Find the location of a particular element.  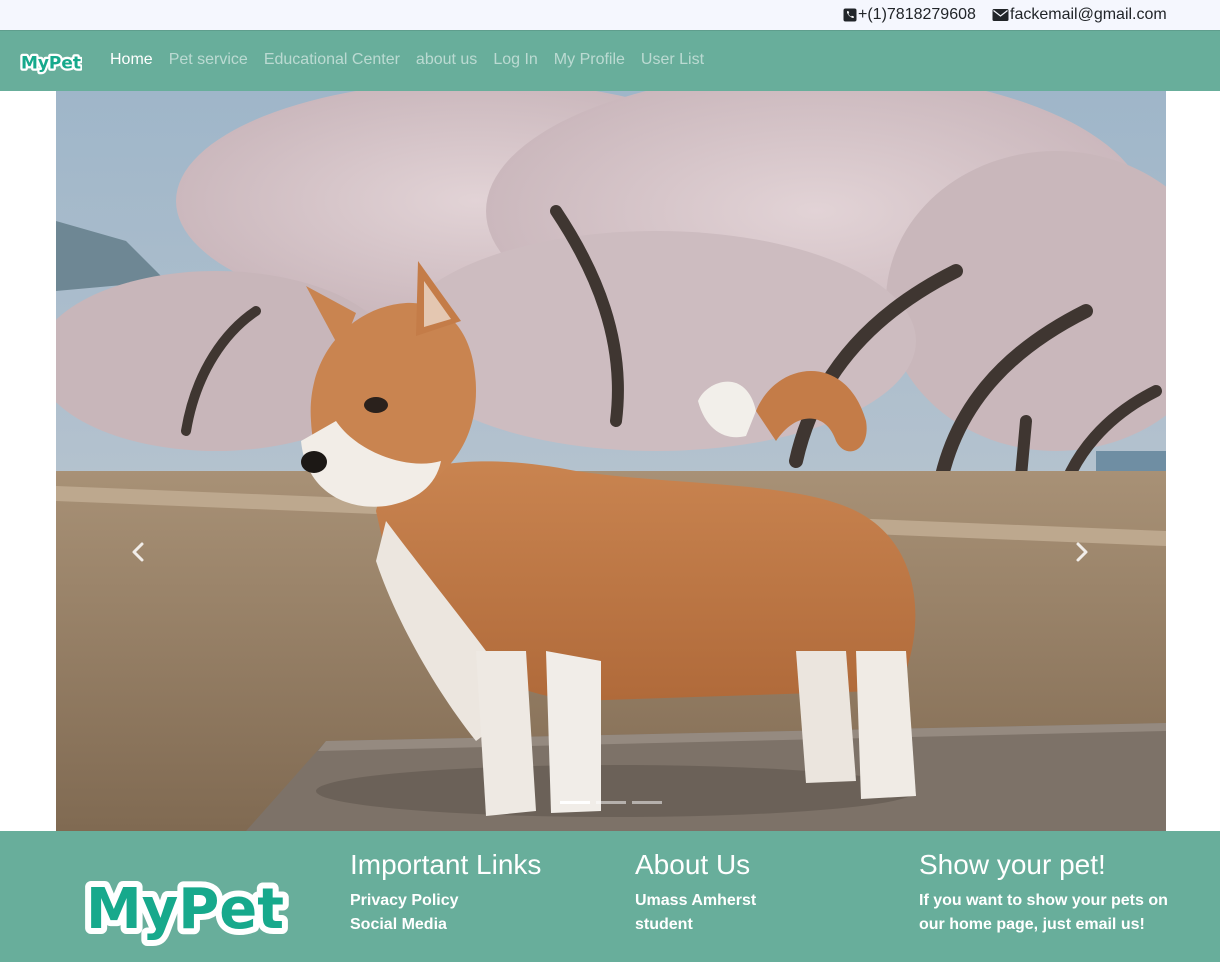

footer-show-title: Show your pet! is located at coordinates (1012, 864).